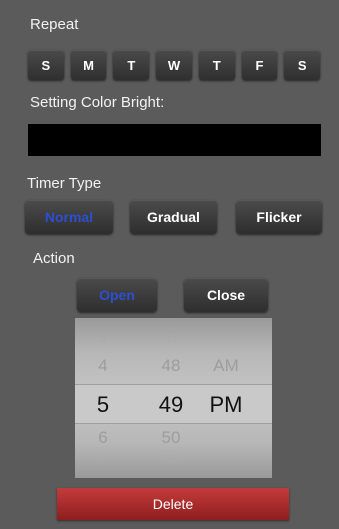 This screenshot has height=529, width=339. Describe the element at coordinates (302, 65) in the screenshot. I see `day-button-sat: S` at that location.